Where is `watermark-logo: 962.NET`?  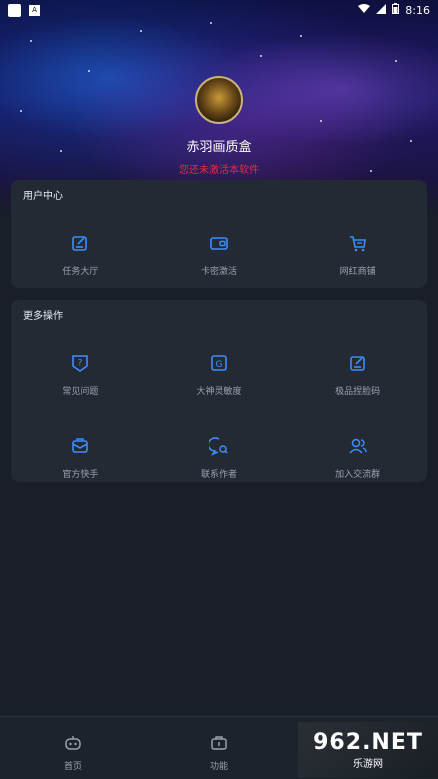
watermark-logo: 962.NET is located at coordinates (368, 742).